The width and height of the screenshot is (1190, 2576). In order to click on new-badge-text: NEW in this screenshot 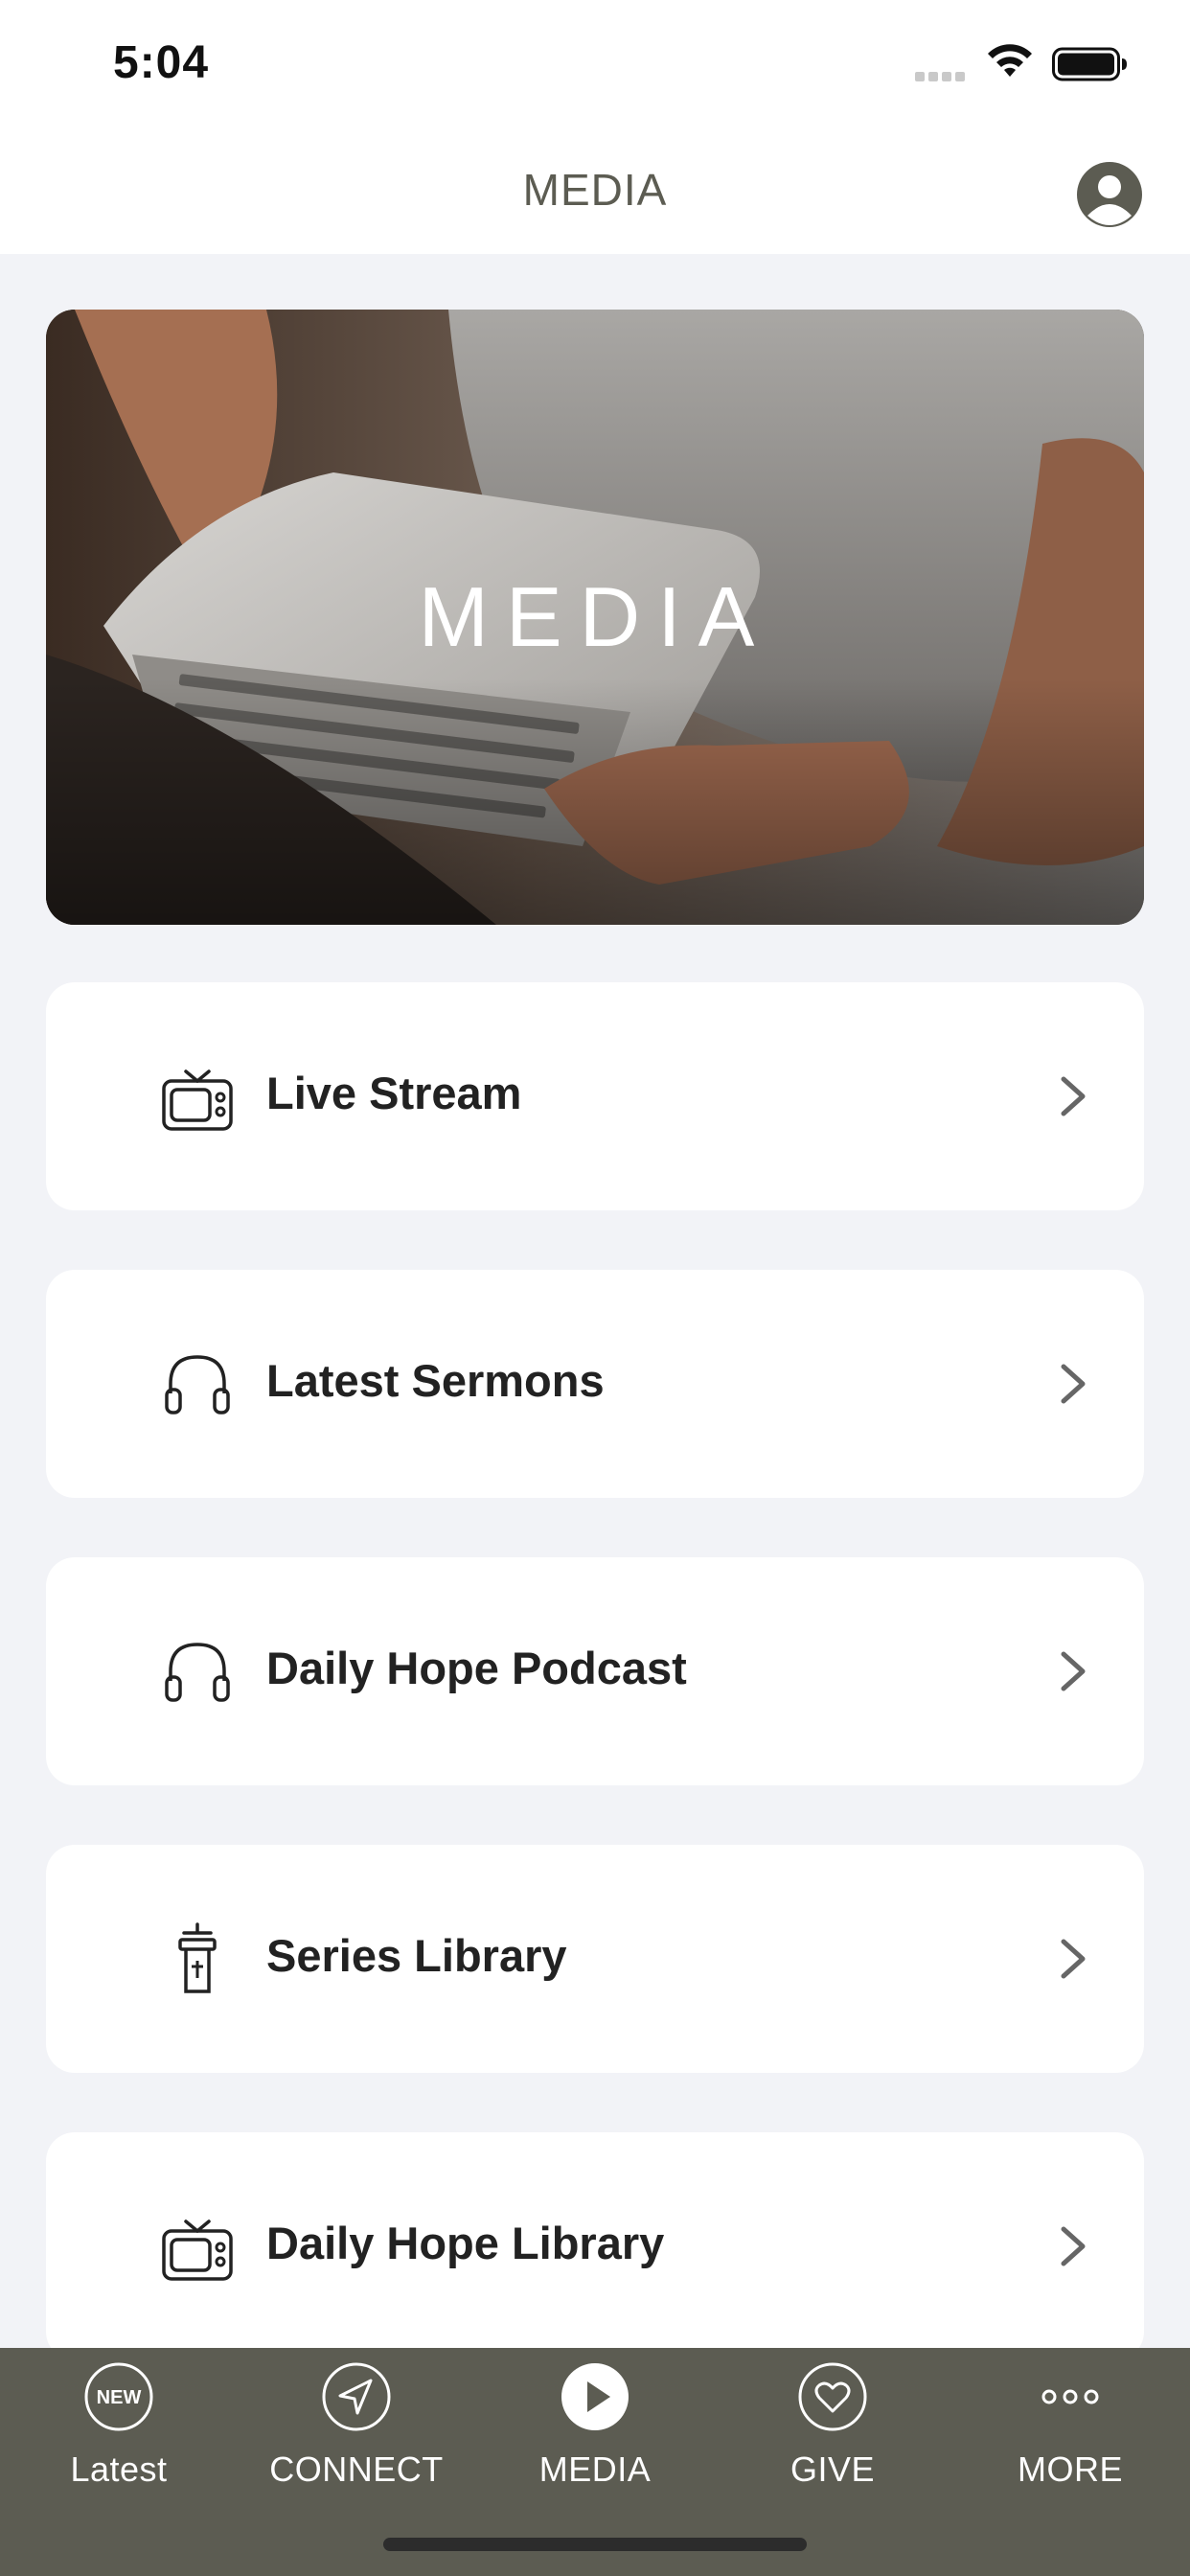, I will do `click(120, 2397)`.